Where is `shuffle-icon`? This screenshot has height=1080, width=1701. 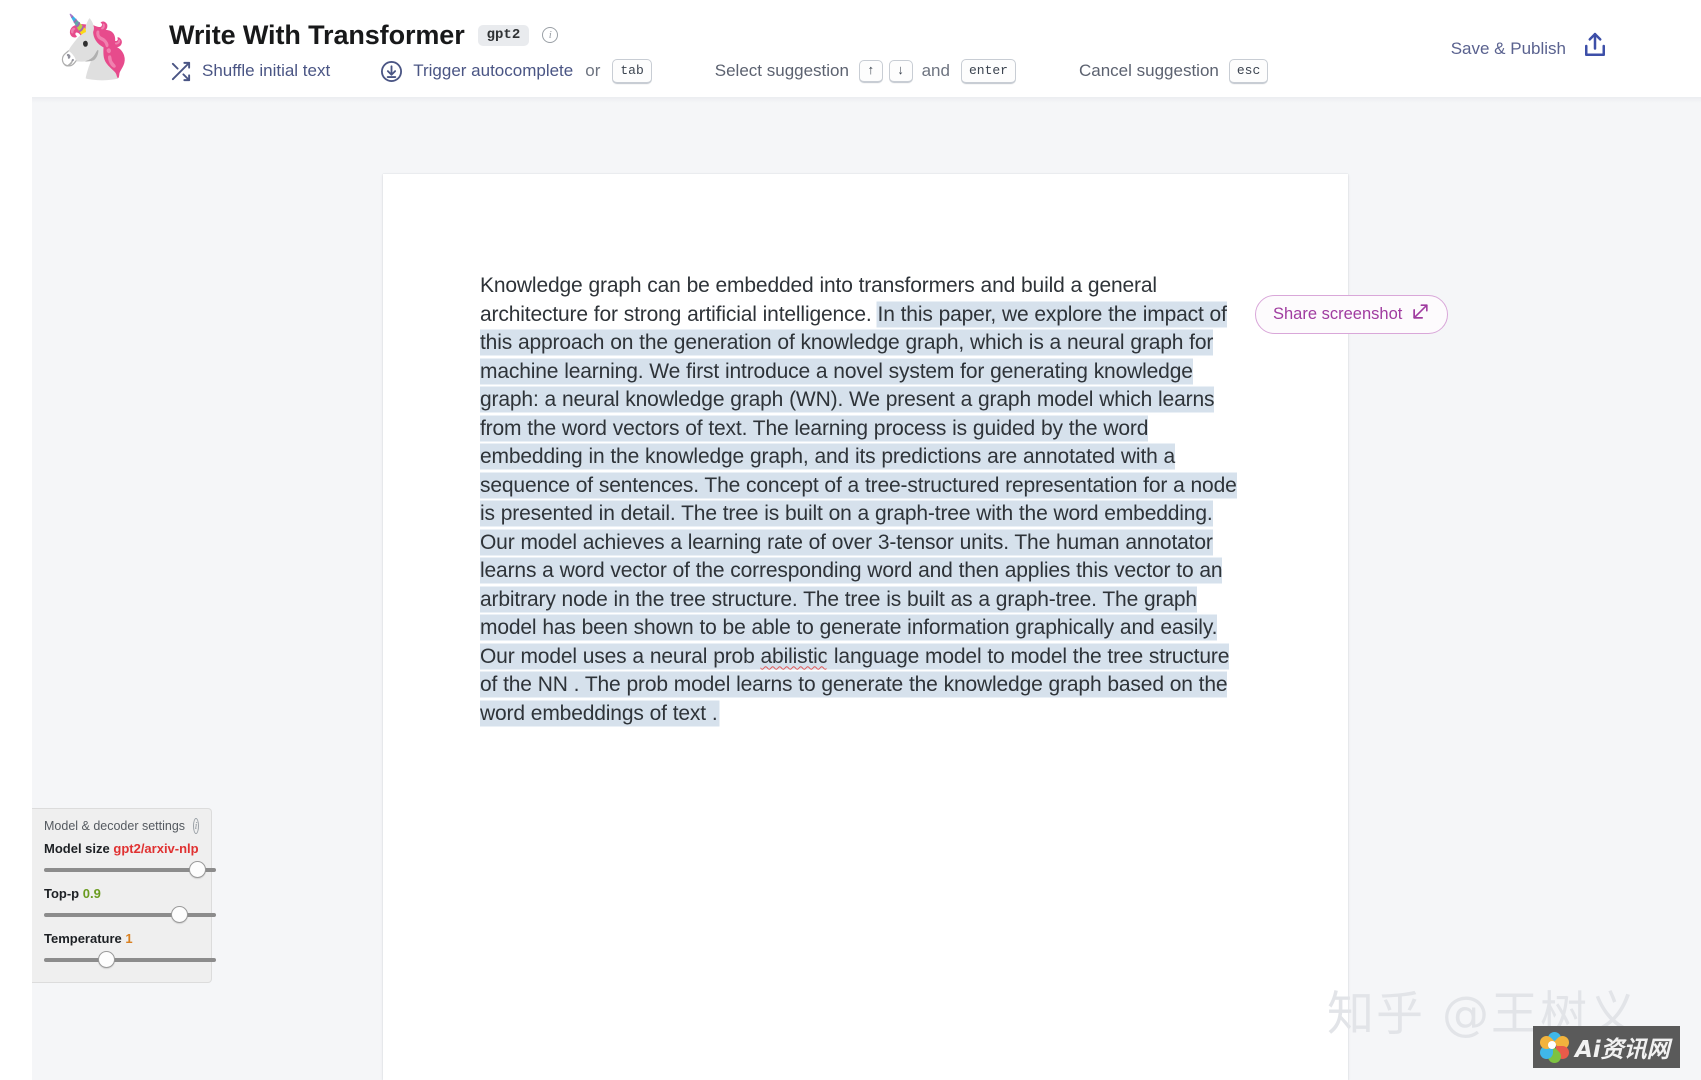 shuffle-icon is located at coordinates (180, 71).